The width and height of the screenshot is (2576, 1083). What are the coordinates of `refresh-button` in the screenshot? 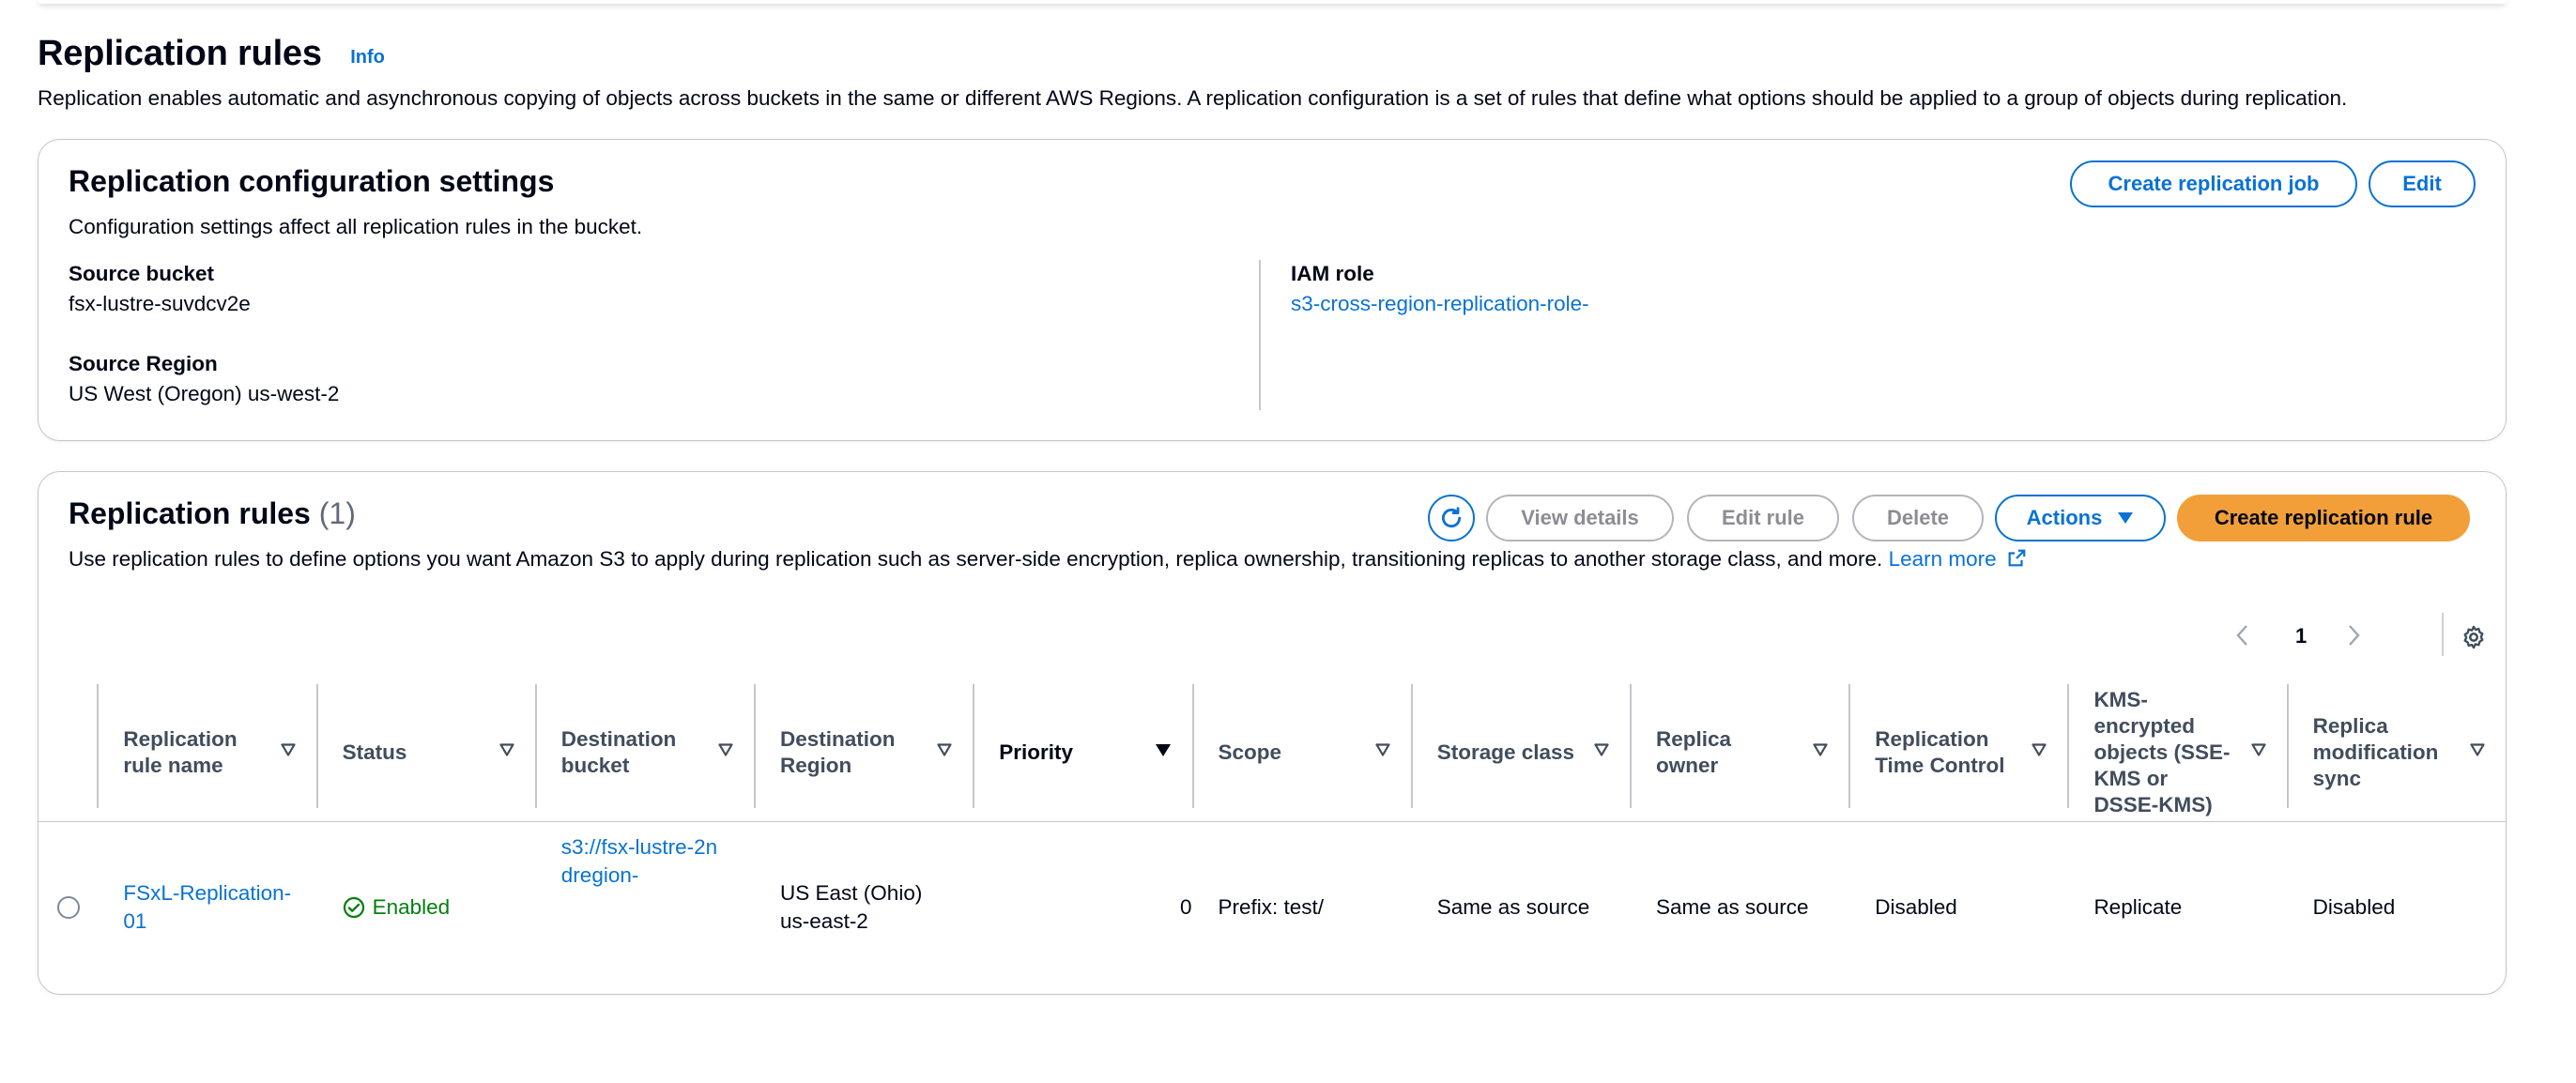 It's located at (1452, 518).